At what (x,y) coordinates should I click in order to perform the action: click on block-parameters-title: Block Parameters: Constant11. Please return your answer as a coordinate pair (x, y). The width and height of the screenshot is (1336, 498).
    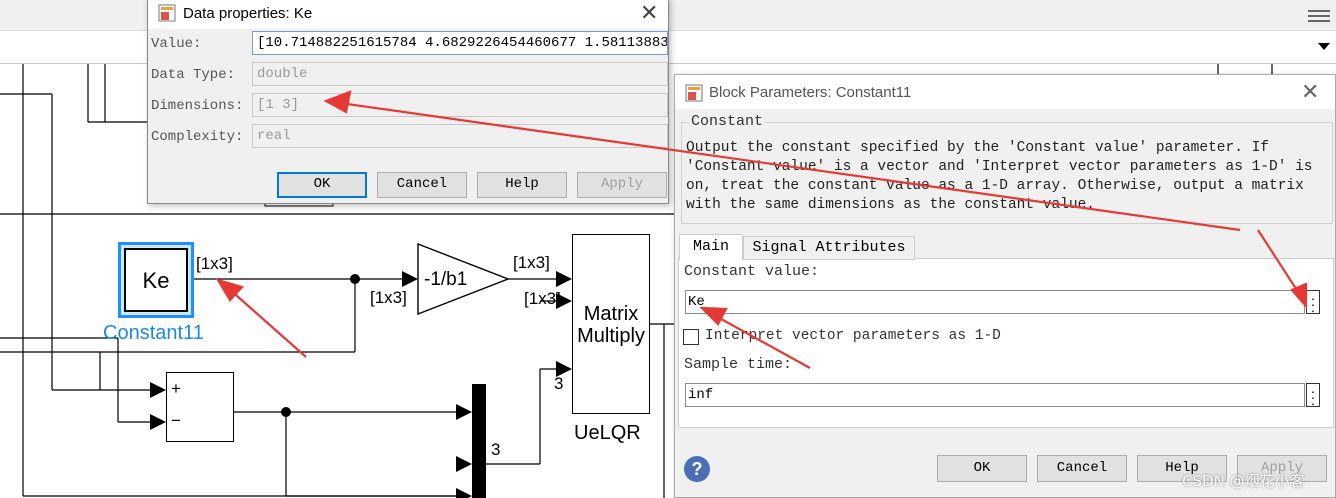
    Looking at the image, I should click on (810, 92).